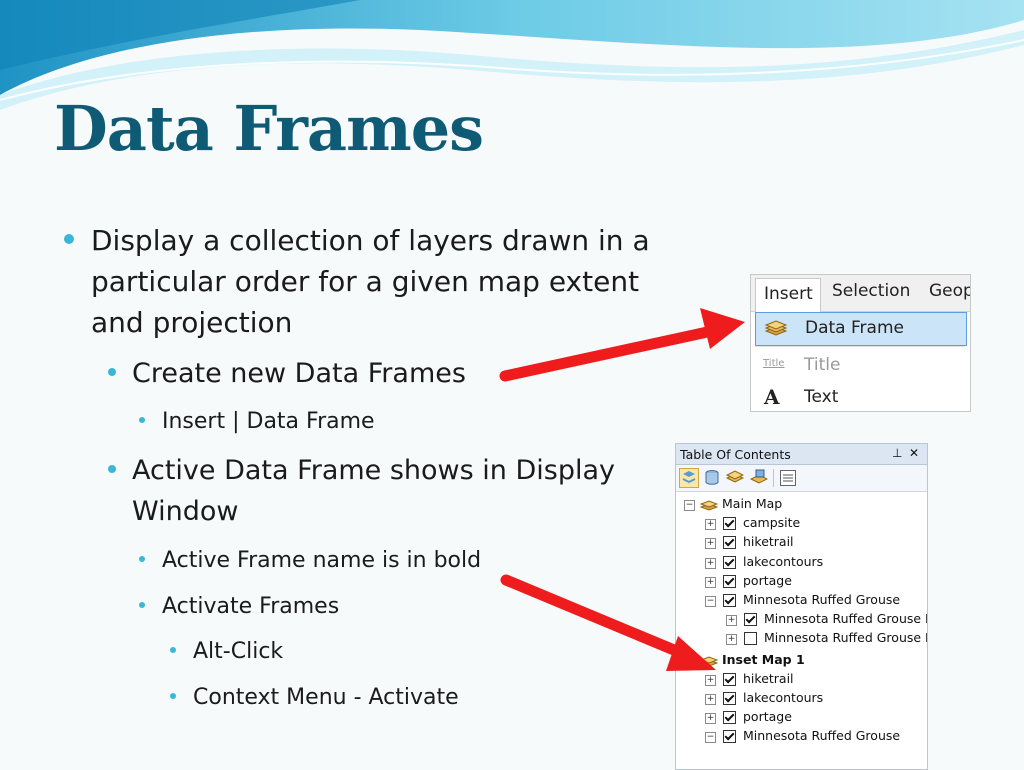 The height and width of the screenshot is (770, 1024). What do you see at coordinates (914, 453) in the screenshot?
I see `close-icon: ✕` at bounding box center [914, 453].